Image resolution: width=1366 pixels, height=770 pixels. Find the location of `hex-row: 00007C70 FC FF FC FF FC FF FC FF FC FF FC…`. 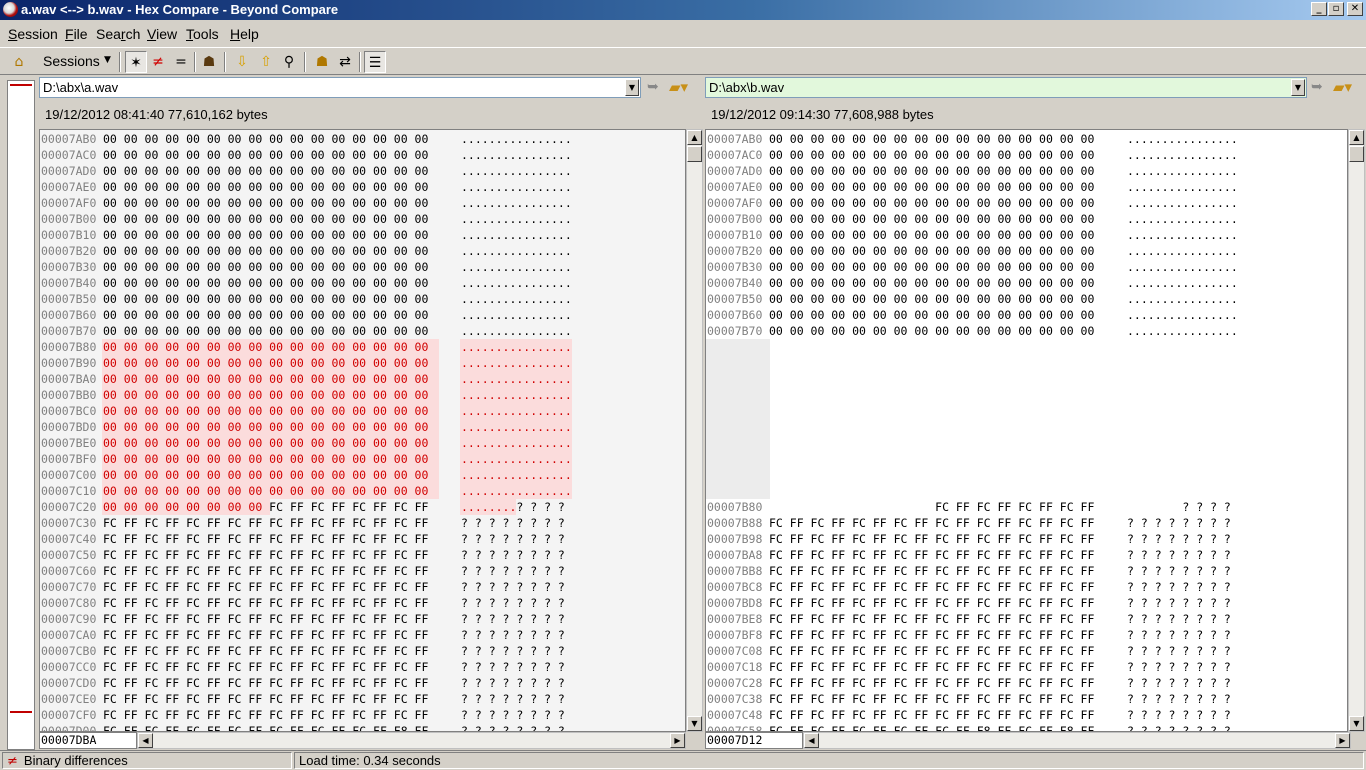

hex-row: 00007C70 FC FF FC FF FC FF FC FF FC FF FC… is located at coordinates (362, 587).